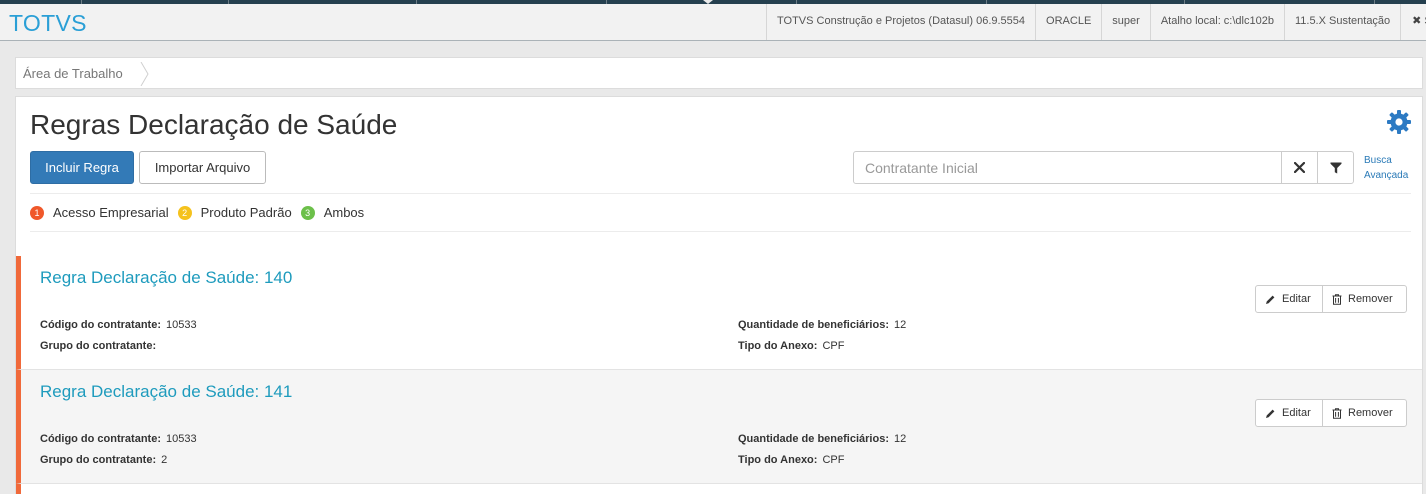  What do you see at coordinates (73, 73) in the screenshot?
I see `breadcrumb-item-workarea: Área de Trabalho` at bounding box center [73, 73].